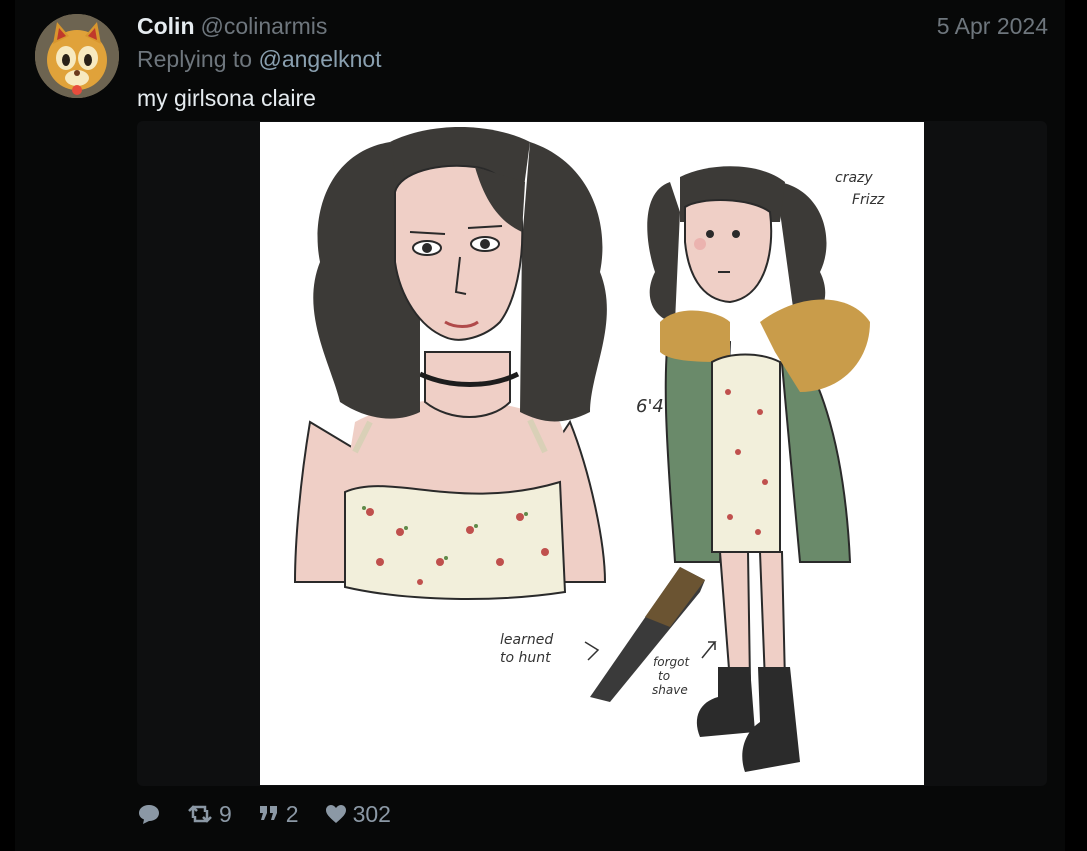  What do you see at coordinates (671, 662) in the screenshot?
I see `annotation-forgot: forgot` at bounding box center [671, 662].